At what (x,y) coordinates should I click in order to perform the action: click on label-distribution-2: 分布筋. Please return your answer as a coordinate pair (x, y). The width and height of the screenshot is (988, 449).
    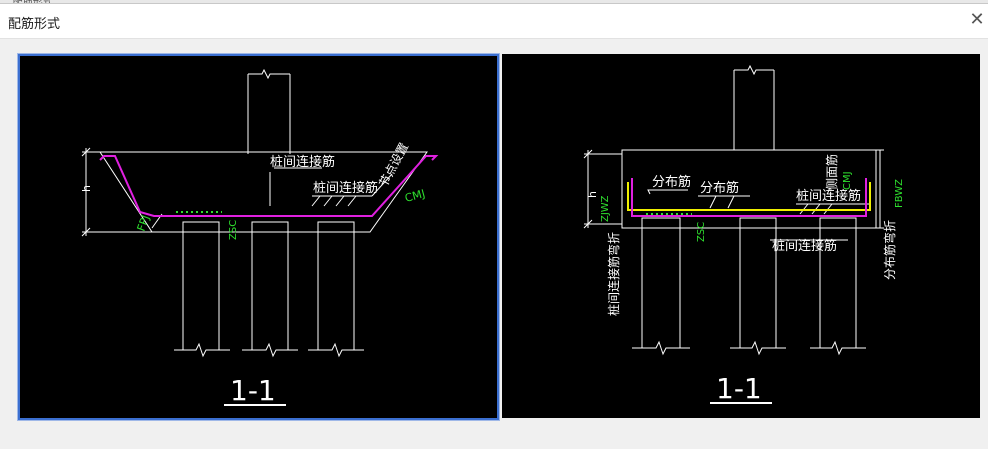
    Looking at the image, I should click on (719, 188).